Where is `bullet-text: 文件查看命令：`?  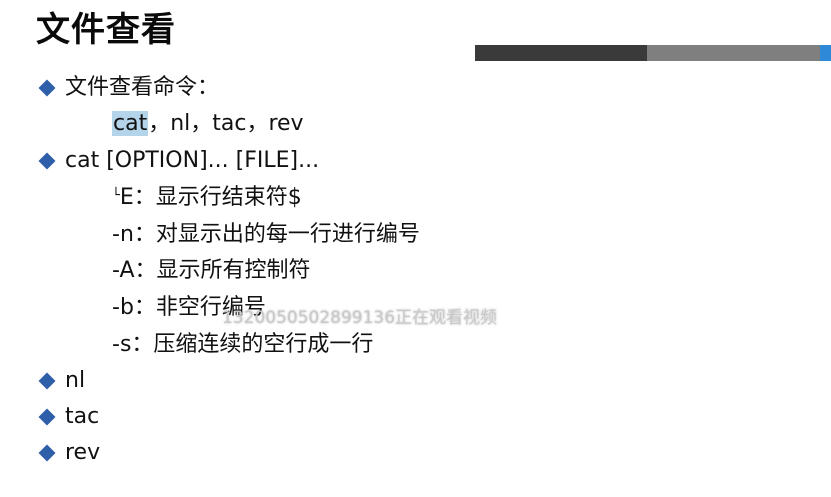
bullet-text: 文件查看命令： is located at coordinates (142, 87).